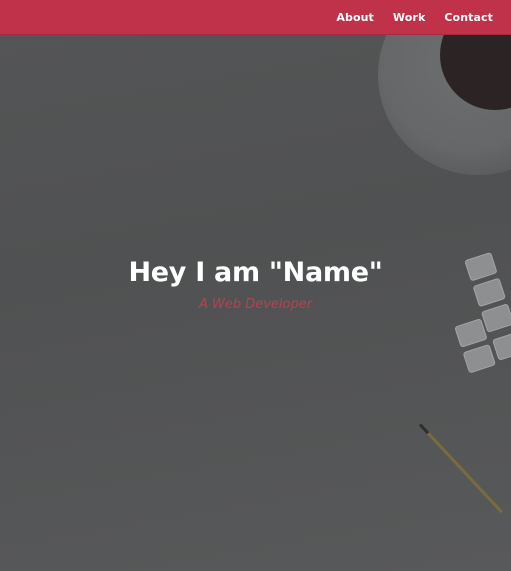 The width and height of the screenshot is (511, 571). Describe the element at coordinates (355, 17) in the screenshot. I see `nav-link-about: About` at that location.